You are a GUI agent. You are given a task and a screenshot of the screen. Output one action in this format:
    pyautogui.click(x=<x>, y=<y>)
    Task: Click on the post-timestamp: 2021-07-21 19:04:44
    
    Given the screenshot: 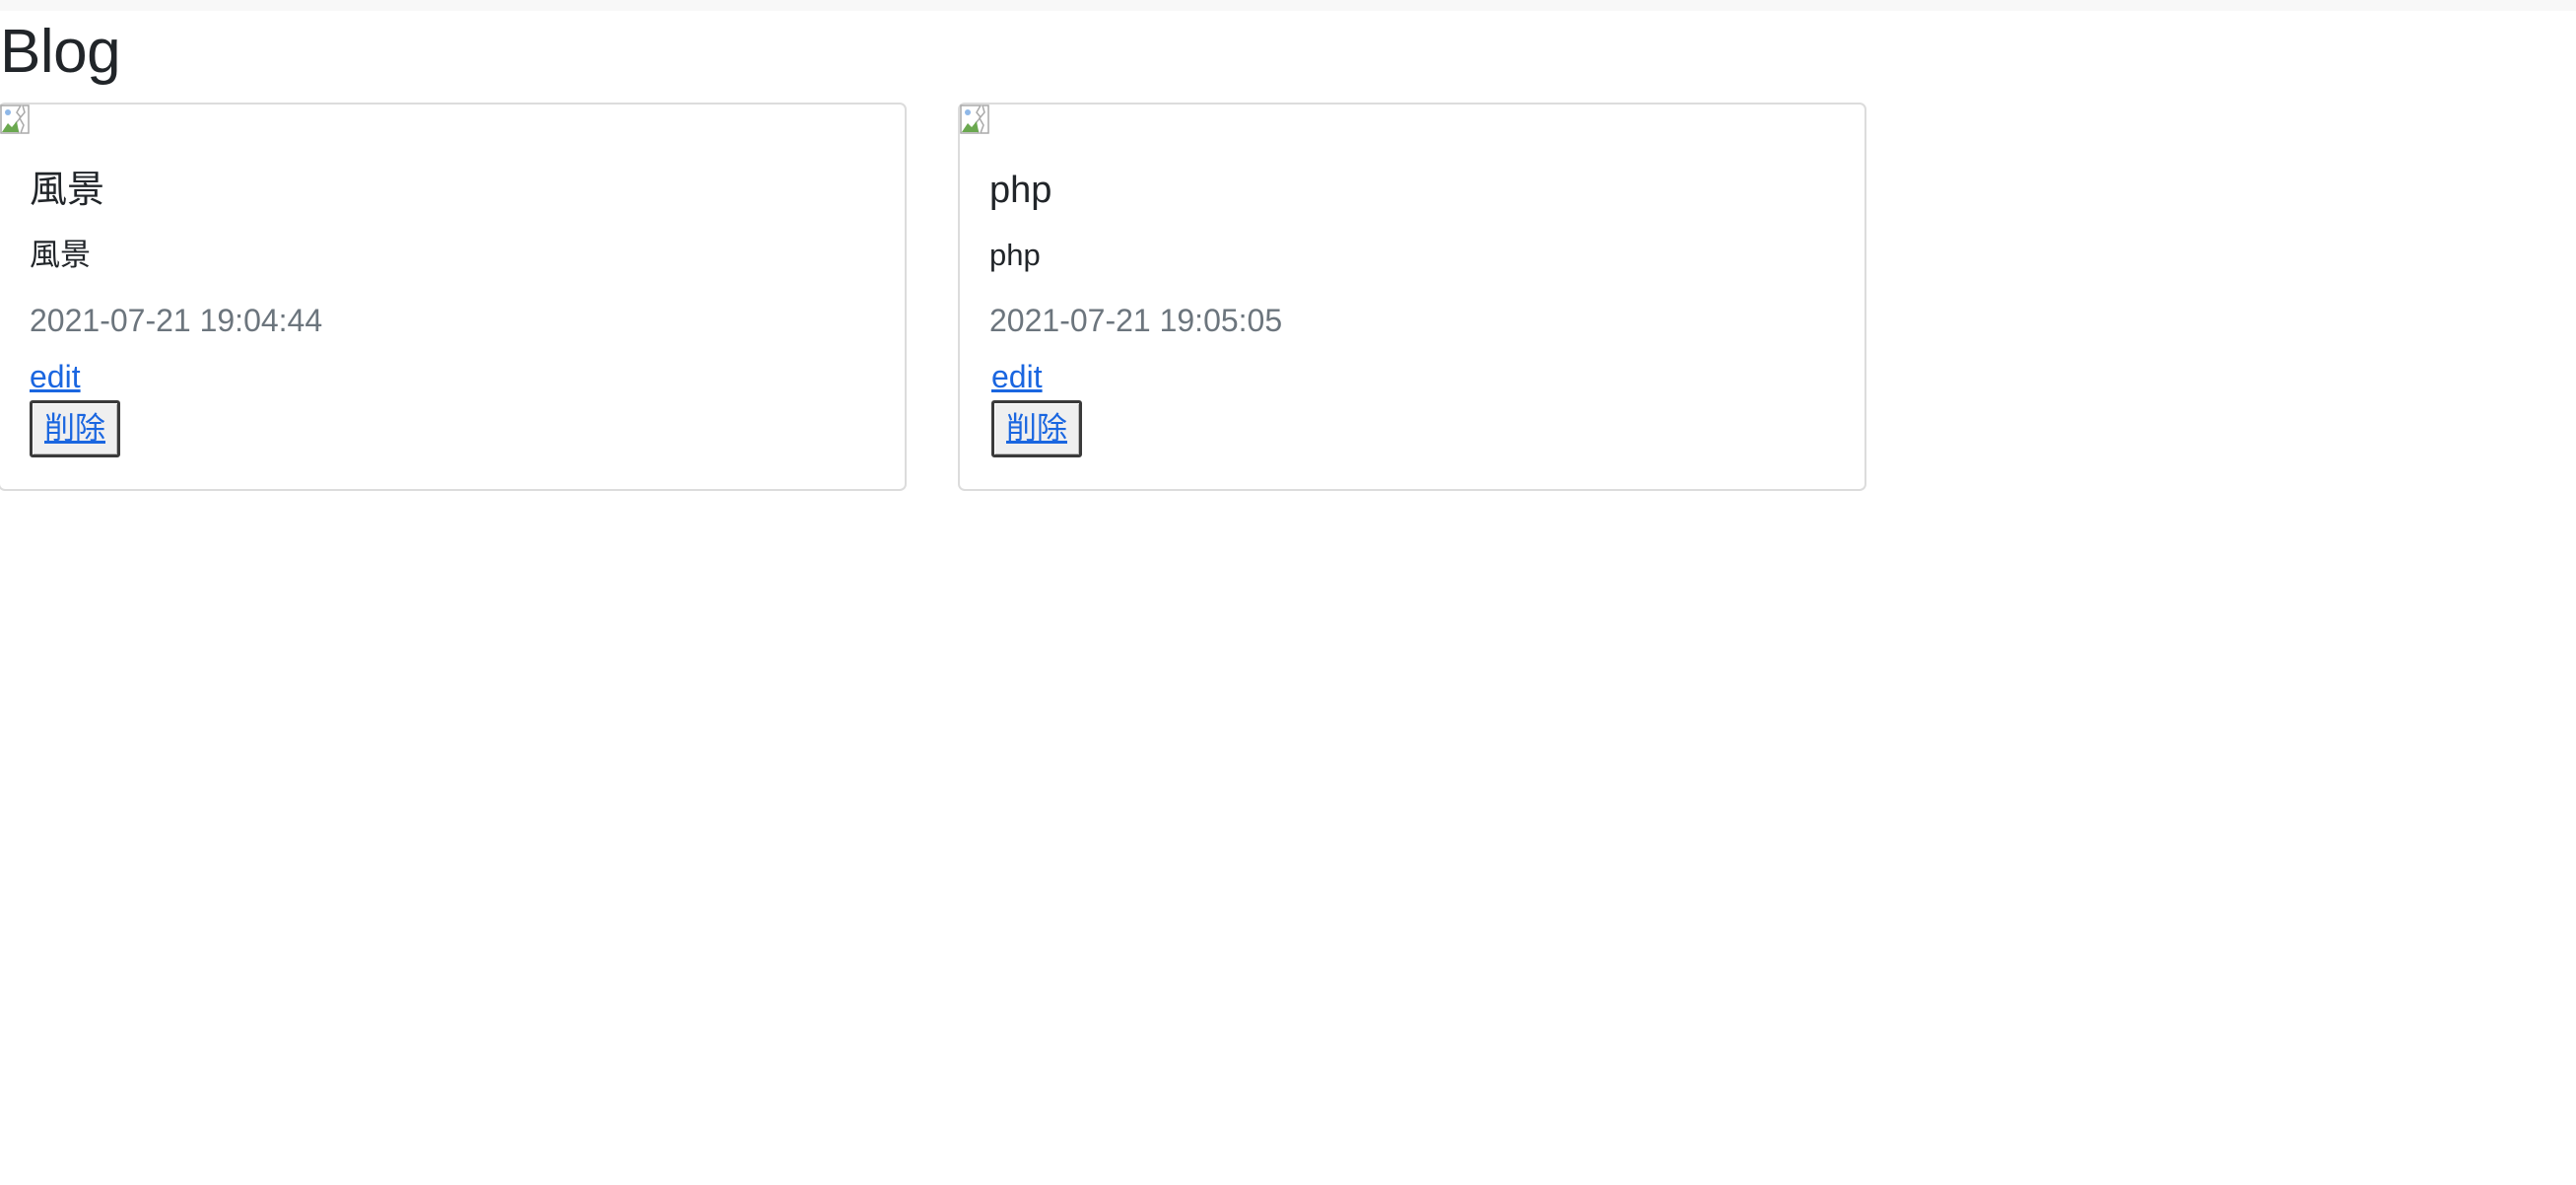 What is the action you would take?
    pyautogui.click(x=176, y=320)
    